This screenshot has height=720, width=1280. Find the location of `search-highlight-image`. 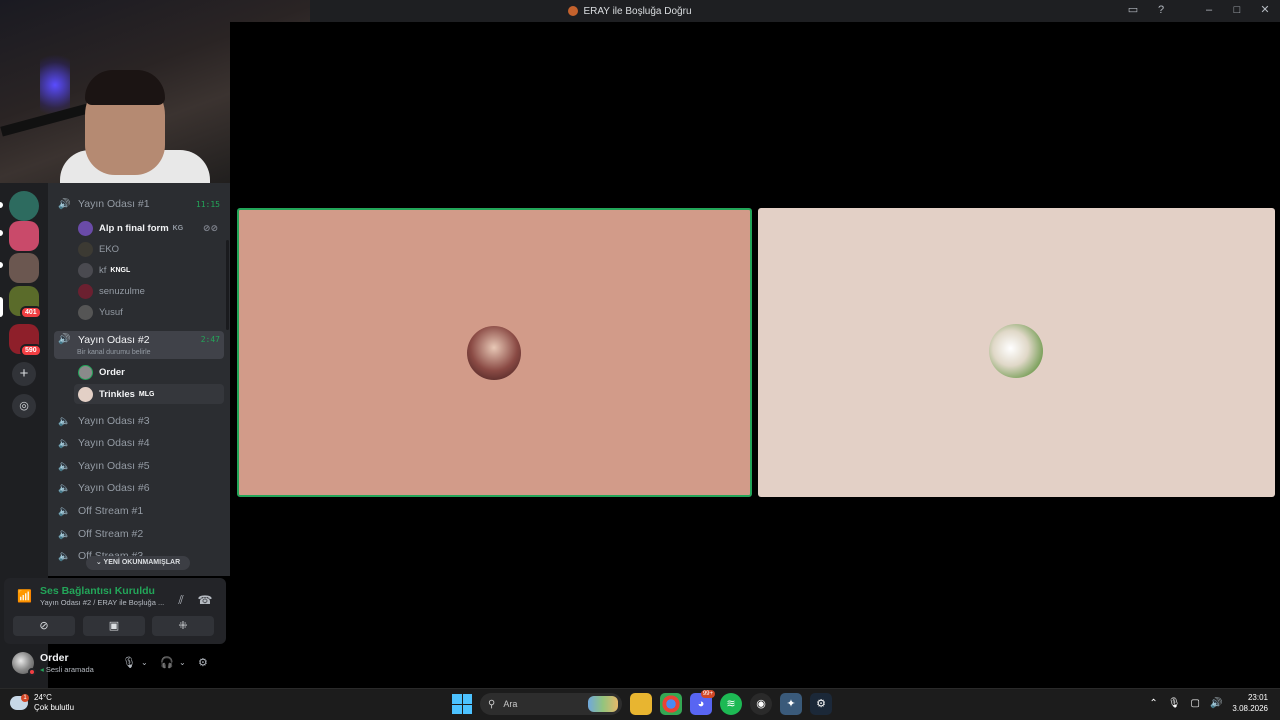

search-highlight-image is located at coordinates (603, 704).